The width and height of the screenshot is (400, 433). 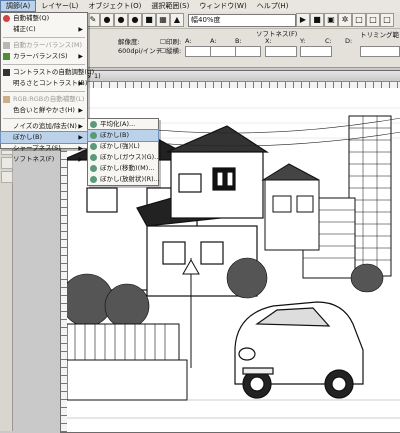 What do you see at coordinates (174, 42) in the screenshot?
I see `print-label: 印刷:` at bounding box center [174, 42].